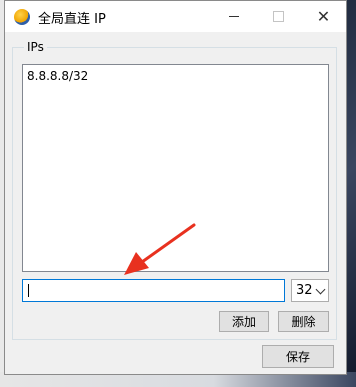  Describe the element at coordinates (28, 290) in the screenshot. I see `text-caret` at that location.